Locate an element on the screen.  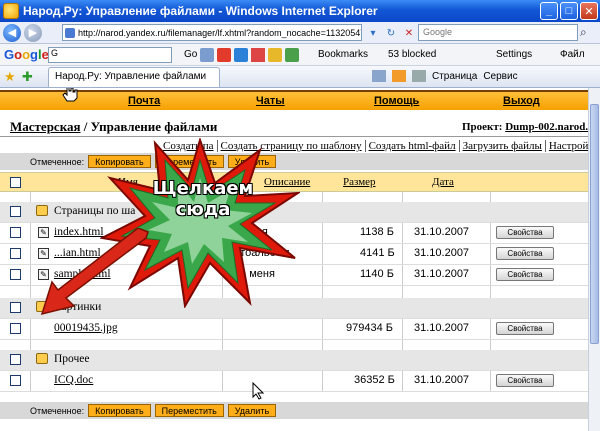
file-menu: Файл is located at coordinates (572, 54).